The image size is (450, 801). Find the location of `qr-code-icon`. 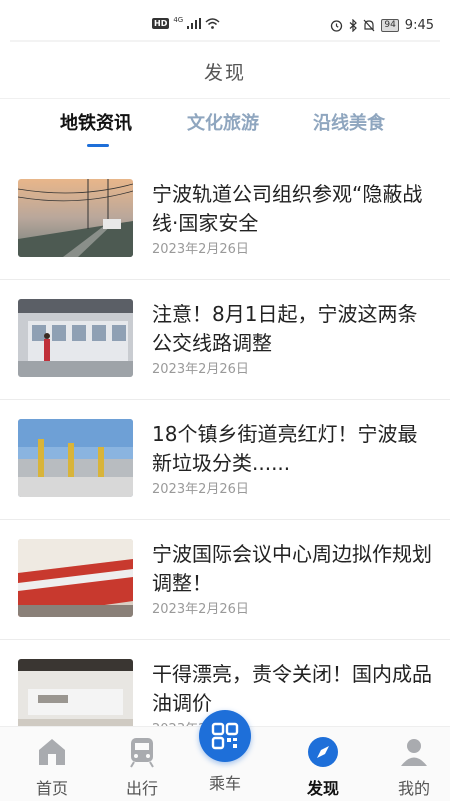

qr-code-icon is located at coordinates (225, 736).